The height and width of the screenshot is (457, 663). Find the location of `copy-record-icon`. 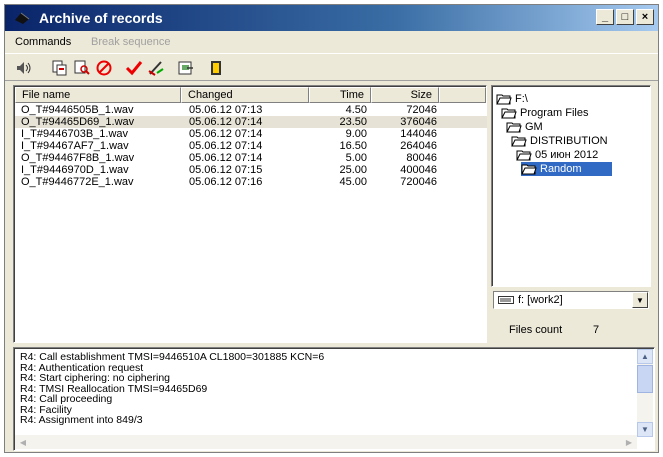

copy-record-icon is located at coordinates (59, 68).